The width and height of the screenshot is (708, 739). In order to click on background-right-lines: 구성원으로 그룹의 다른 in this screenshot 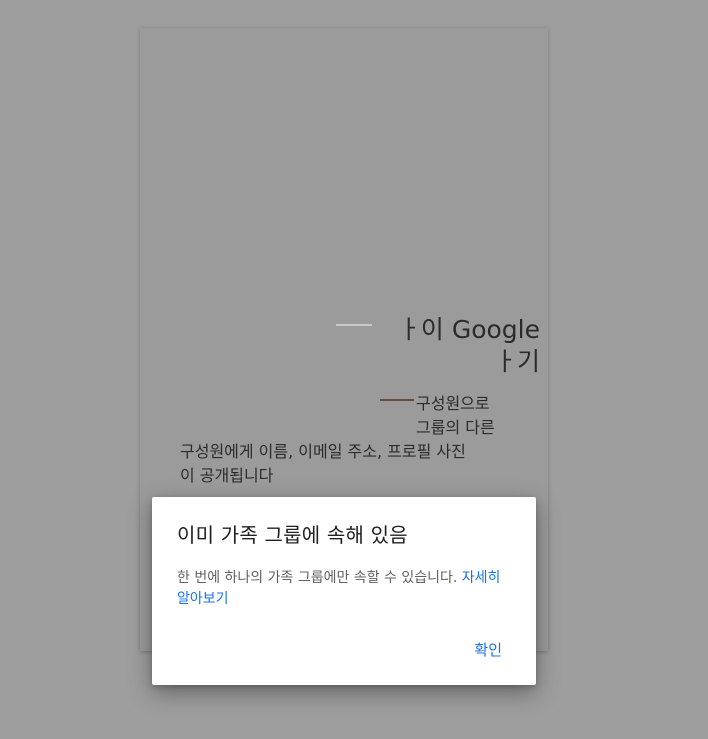, I will do `click(466, 416)`.